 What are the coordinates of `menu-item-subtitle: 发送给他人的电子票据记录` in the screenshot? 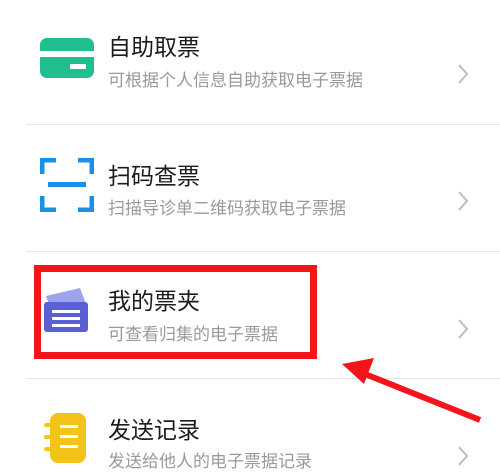 It's located at (210, 462).